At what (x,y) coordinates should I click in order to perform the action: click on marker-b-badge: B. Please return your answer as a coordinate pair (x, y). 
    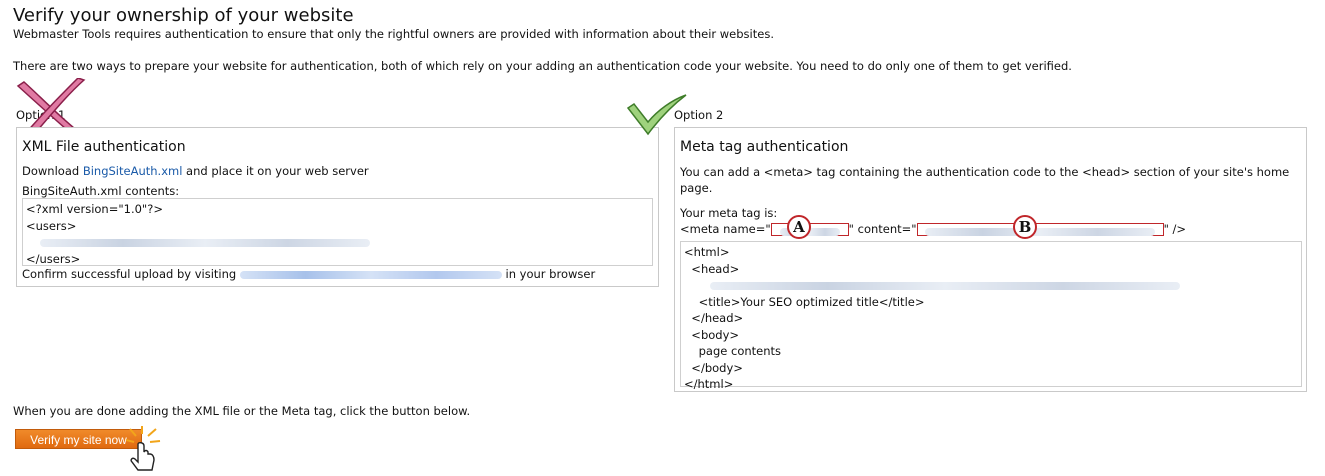
    Looking at the image, I should click on (1025, 227).